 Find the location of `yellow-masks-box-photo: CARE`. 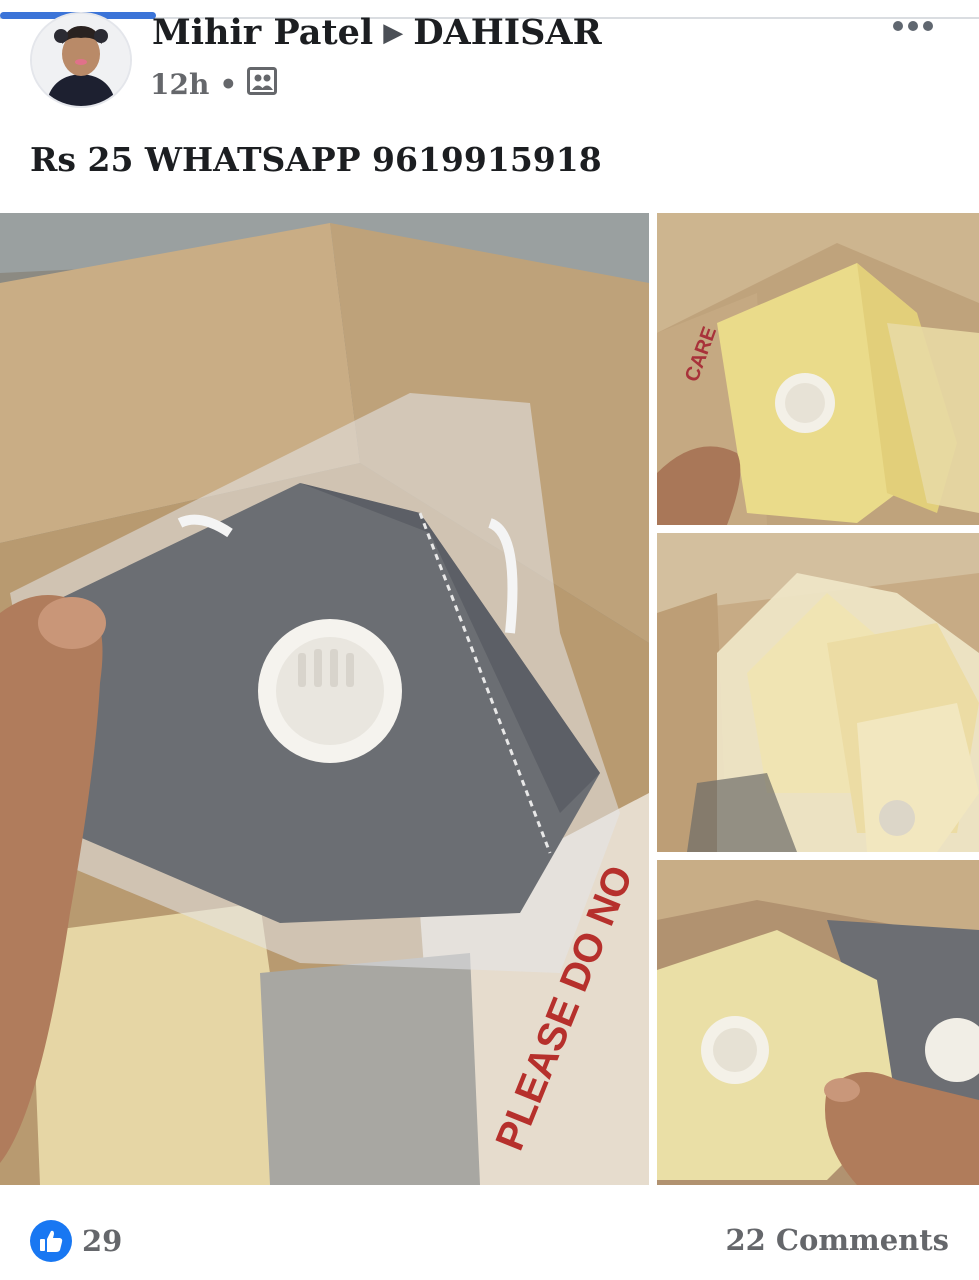

yellow-masks-box-photo: CARE is located at coordinates (818, 369).